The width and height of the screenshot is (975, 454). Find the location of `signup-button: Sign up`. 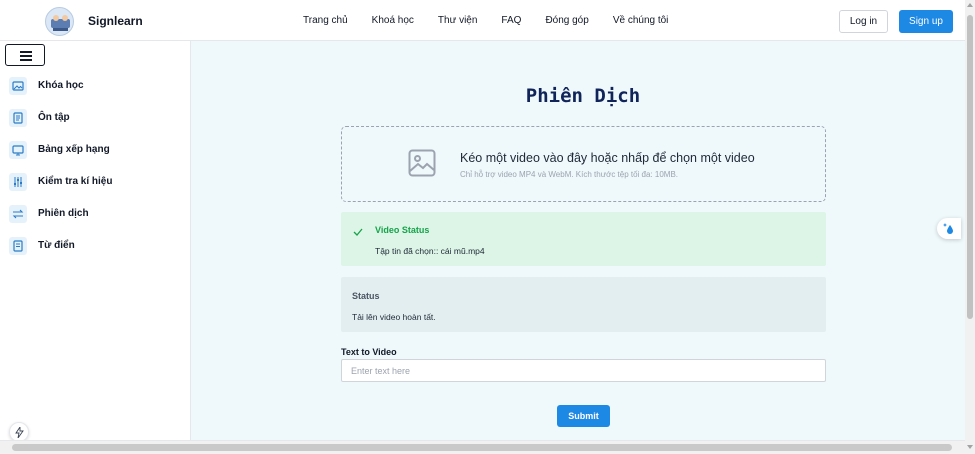

signup-button: Sign up is located at coordinates (926, 21).